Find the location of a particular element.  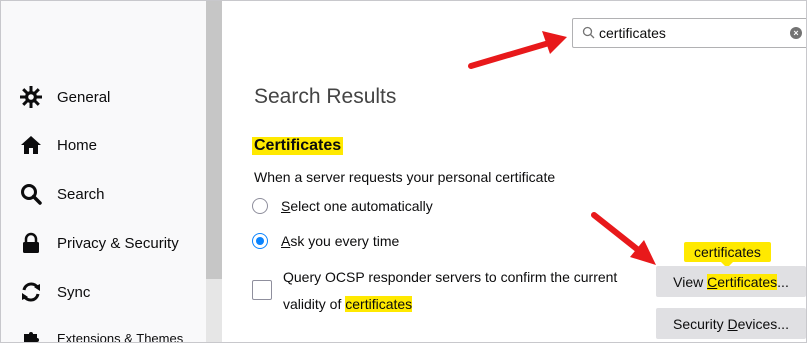

lock-icon is located at coordinates (31, 243).